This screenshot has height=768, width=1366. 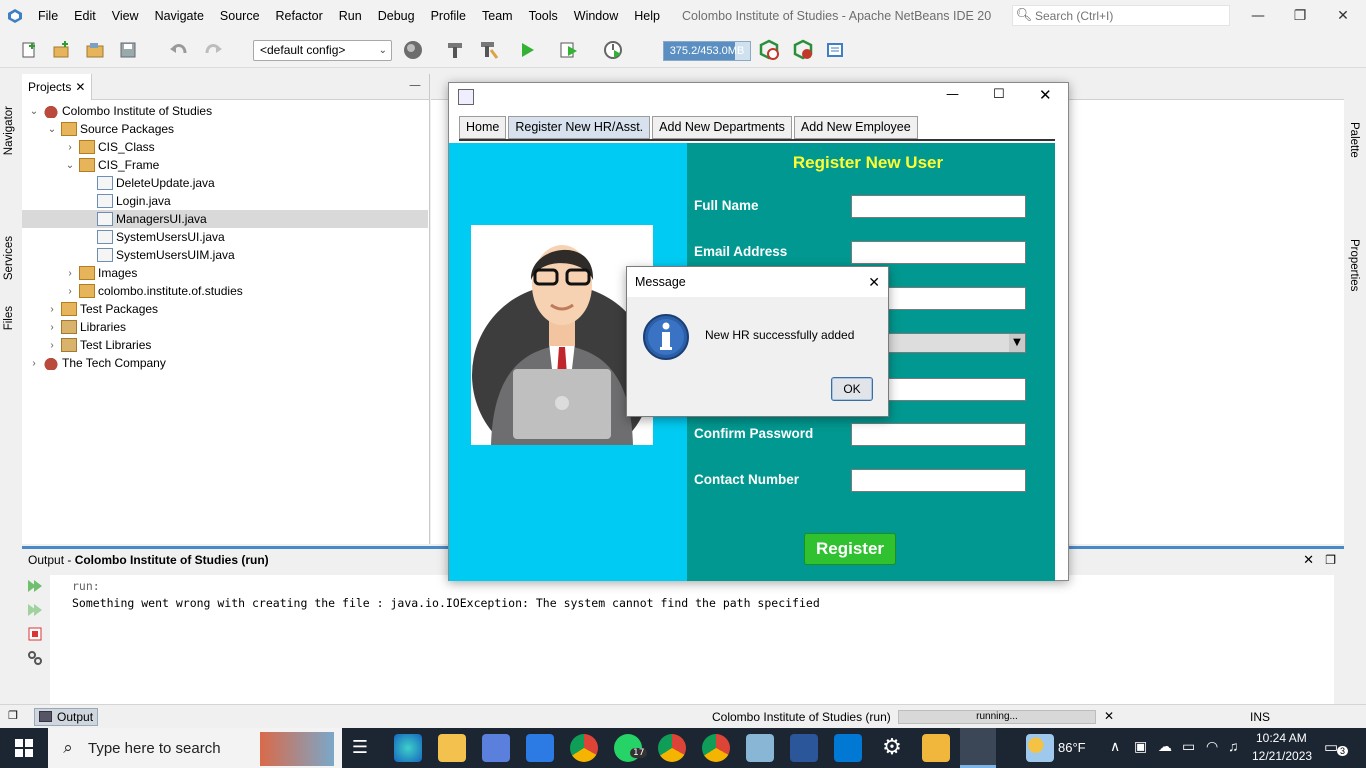 What do you see at coordinates (543, 16) in the screenshot?
I see `menu-tools: Tools` at bounding box center [543, 16].